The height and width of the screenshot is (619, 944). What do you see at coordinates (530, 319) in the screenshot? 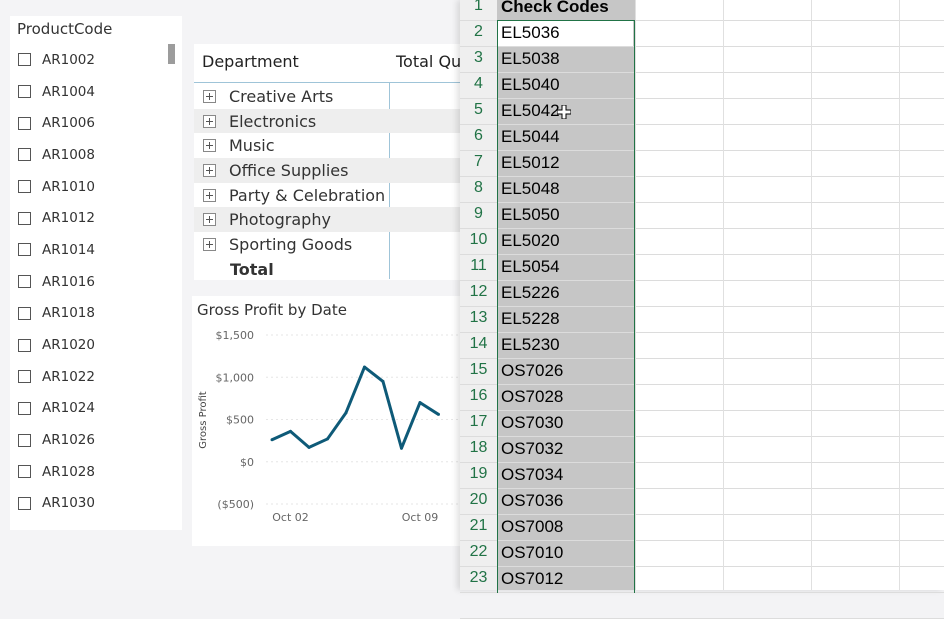
I see `code-cell: EL5228` at bounding box center [530, 319].